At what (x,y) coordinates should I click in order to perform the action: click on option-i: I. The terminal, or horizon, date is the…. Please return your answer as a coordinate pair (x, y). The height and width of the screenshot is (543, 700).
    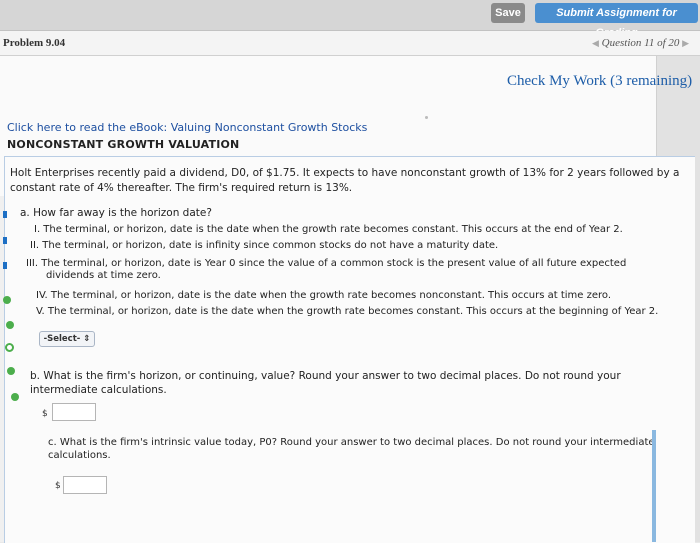
    Looking at the image, I should click on (328, 229).